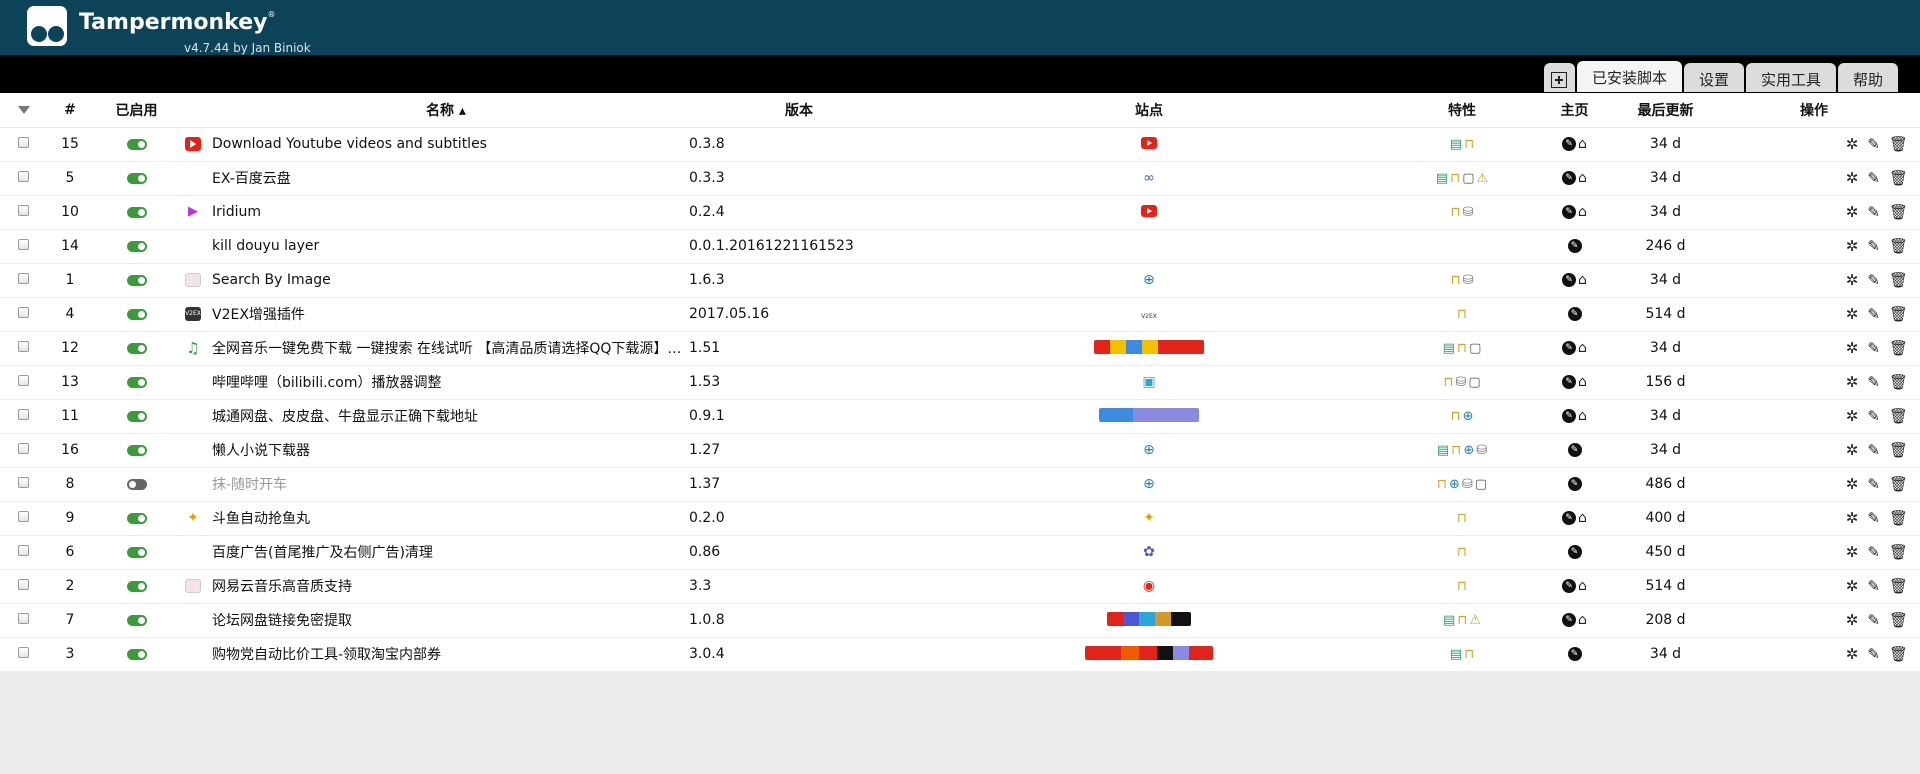 The image size is (1920, 774). I want to click on last-updated: 486 d, so click(1665, 484).